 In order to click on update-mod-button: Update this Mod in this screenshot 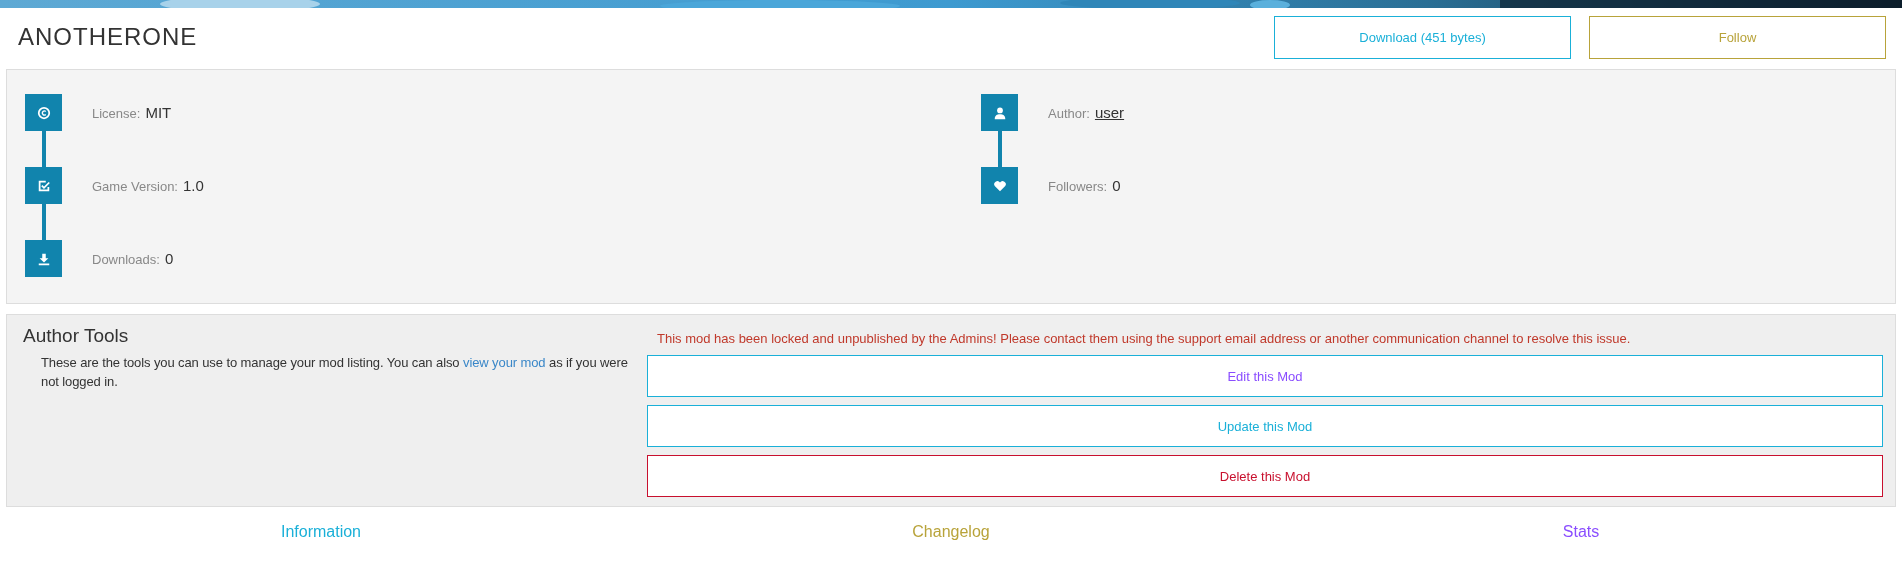, I will do `click(1265, 426)`.